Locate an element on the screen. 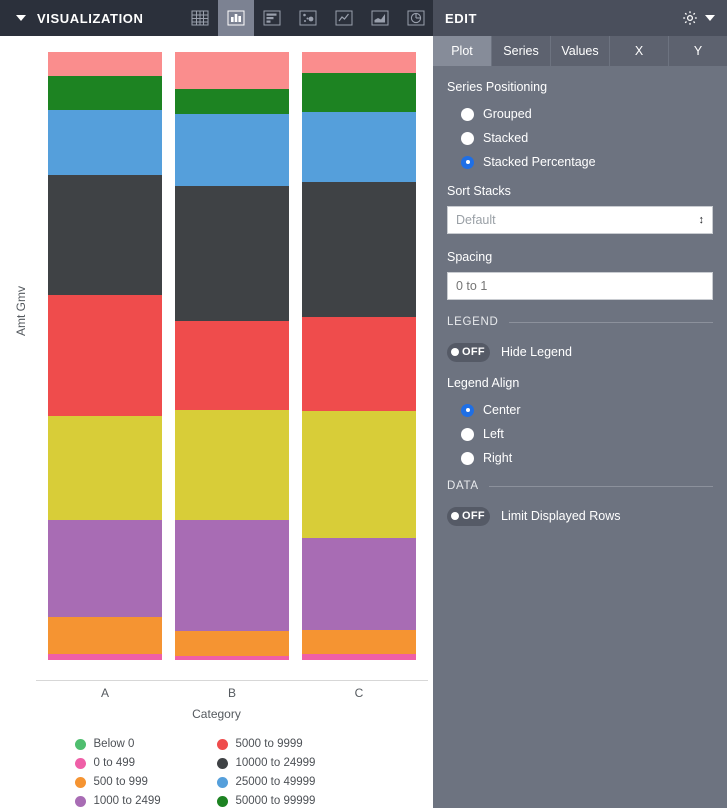 The width and height of the screenshot is (727, 808). spacing-label: Spacing is located at coordinates (470, 257).